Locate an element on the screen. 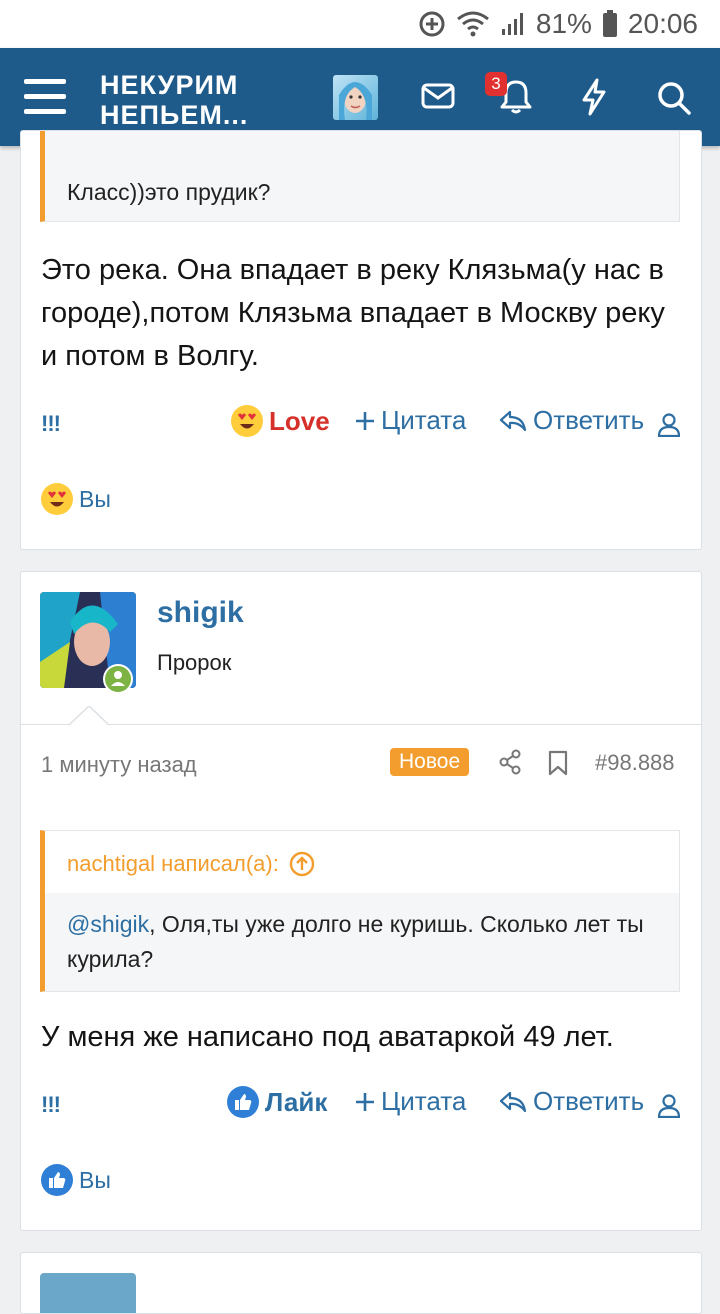  like-label: Лайк is located at coordinates (296, 1101).